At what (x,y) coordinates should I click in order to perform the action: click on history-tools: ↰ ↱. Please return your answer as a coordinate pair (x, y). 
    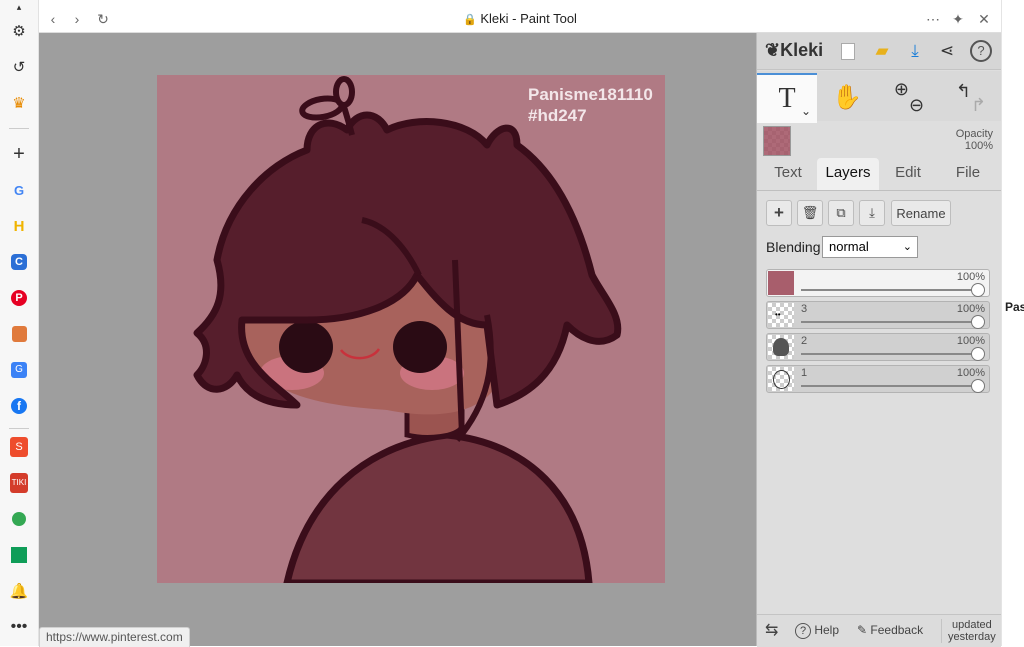
    Looking at the image, I should click on (971, 97).